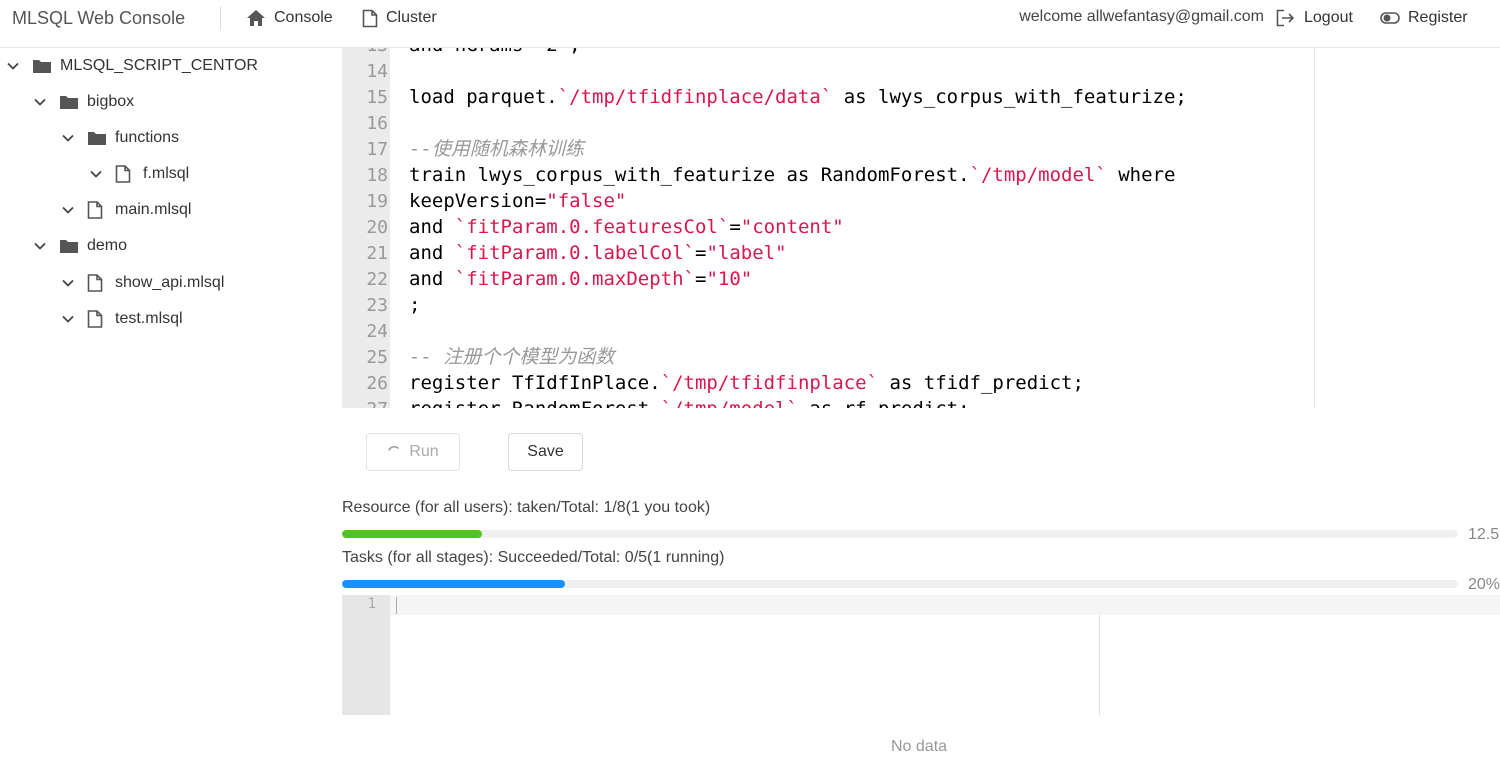 Image resolution: width=1500 pixels, height=780 pixels. What do you see at coordinates (303, 17) in the screenshot?
I see `nav-console-label: Console` at bounding box center [303, 17].